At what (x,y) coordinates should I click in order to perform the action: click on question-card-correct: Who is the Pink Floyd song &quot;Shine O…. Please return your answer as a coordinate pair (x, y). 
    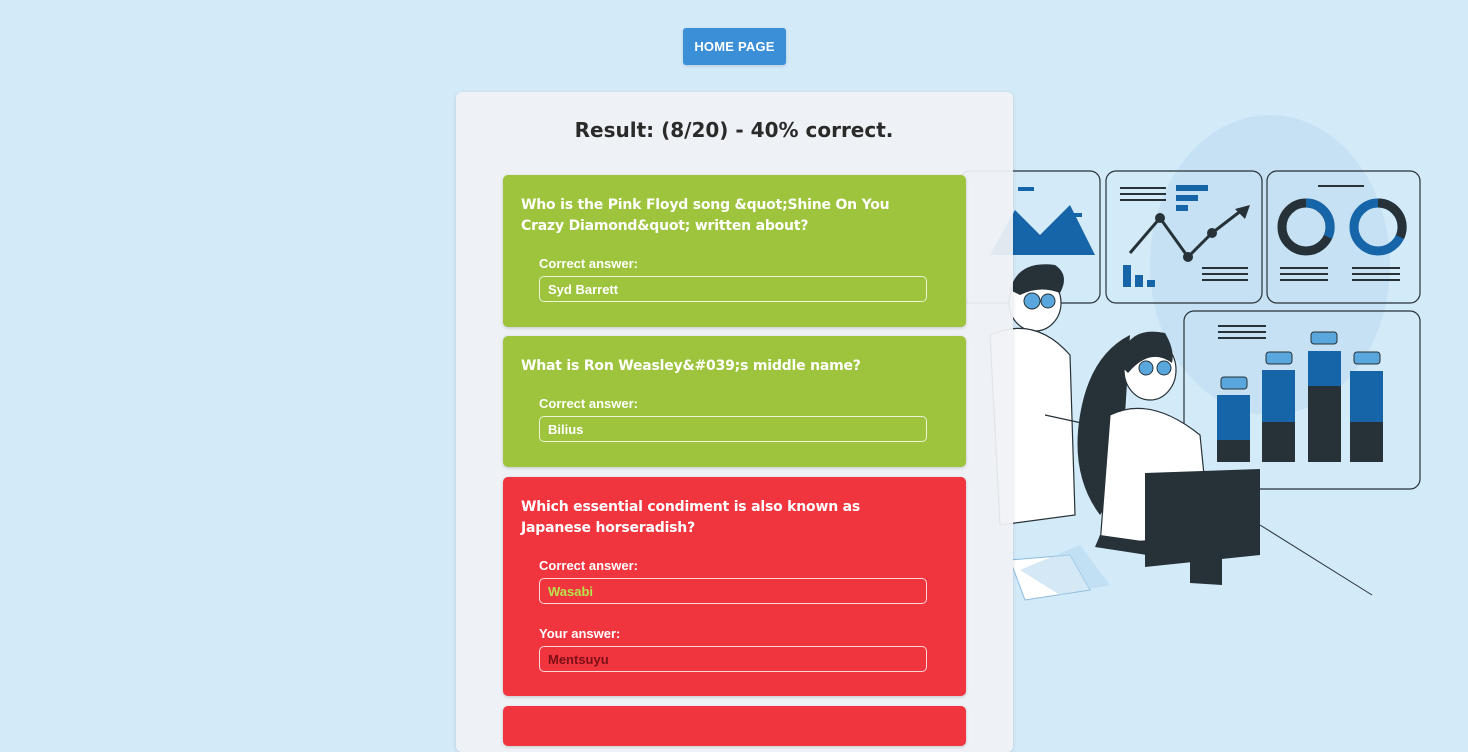
    Looking at the image, I should click on (734, 251).